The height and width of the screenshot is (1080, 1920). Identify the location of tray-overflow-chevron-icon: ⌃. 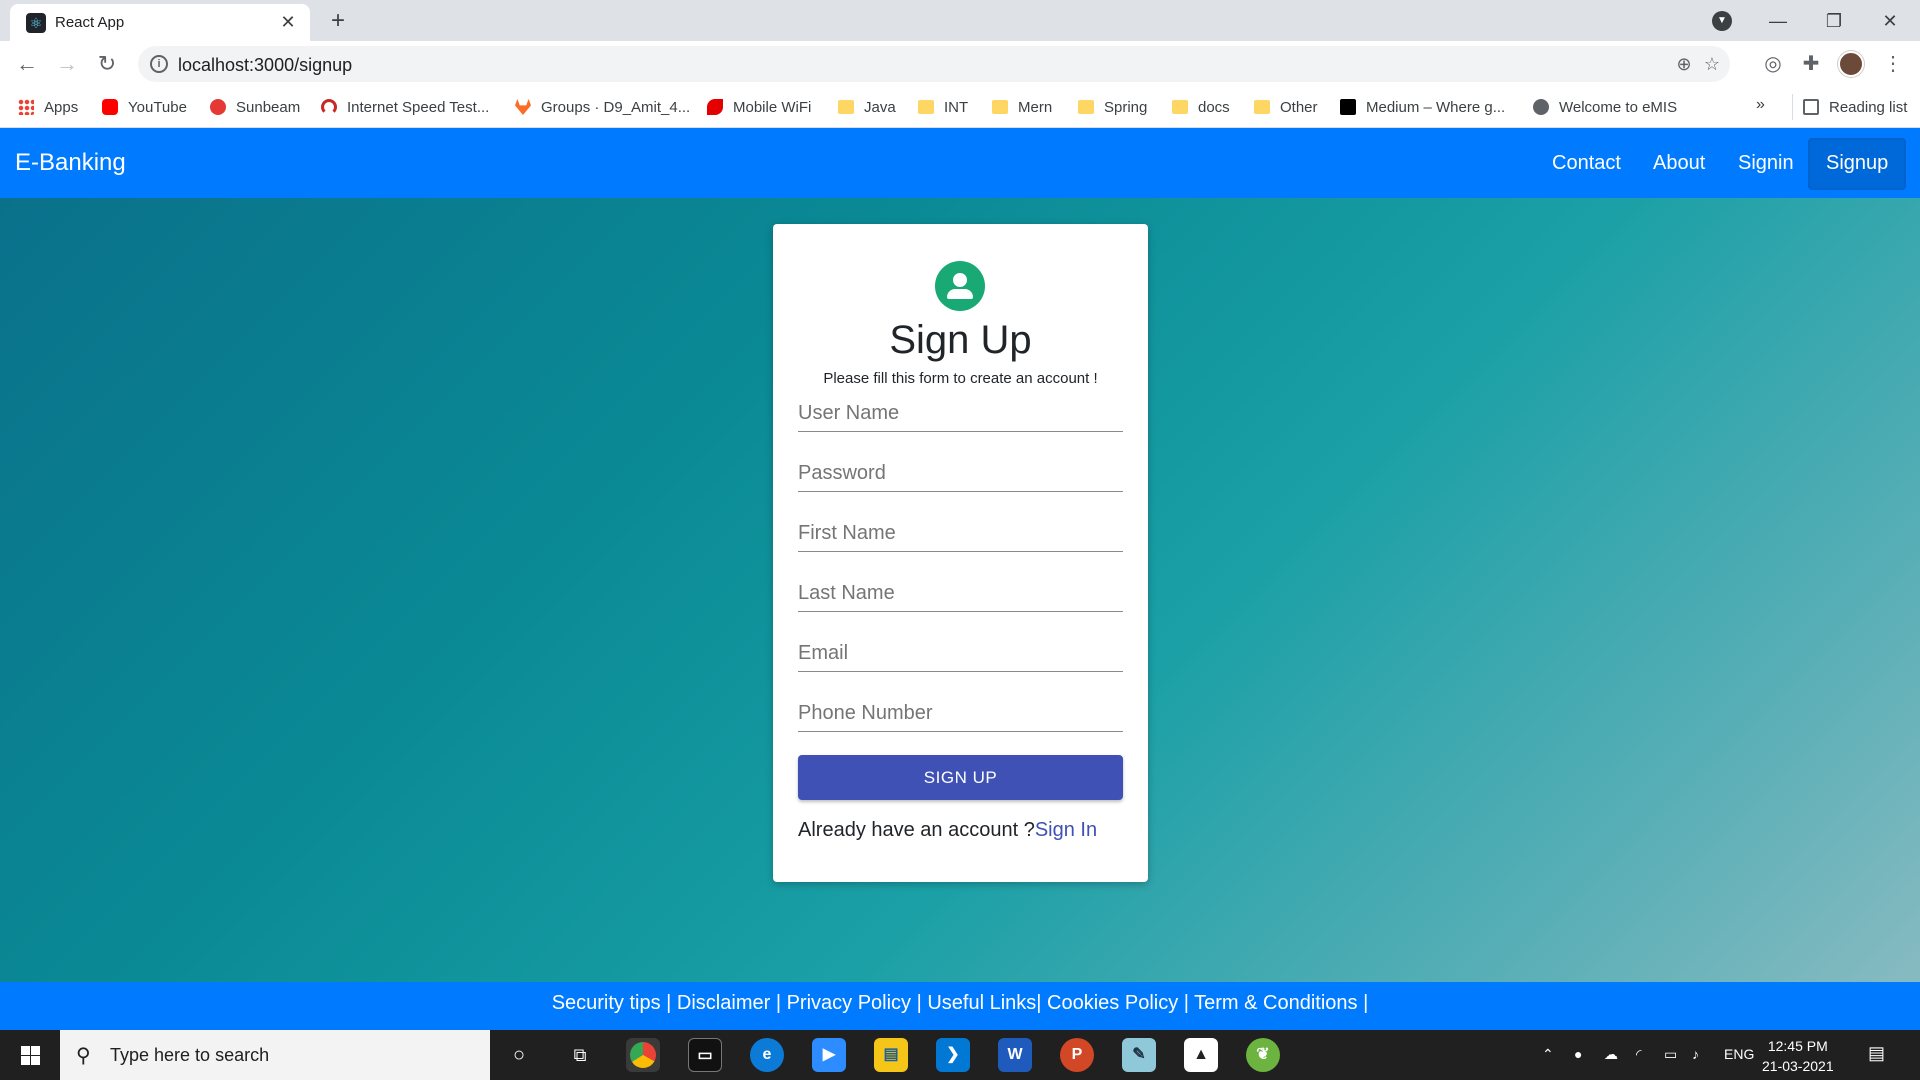
(1548, 1054).